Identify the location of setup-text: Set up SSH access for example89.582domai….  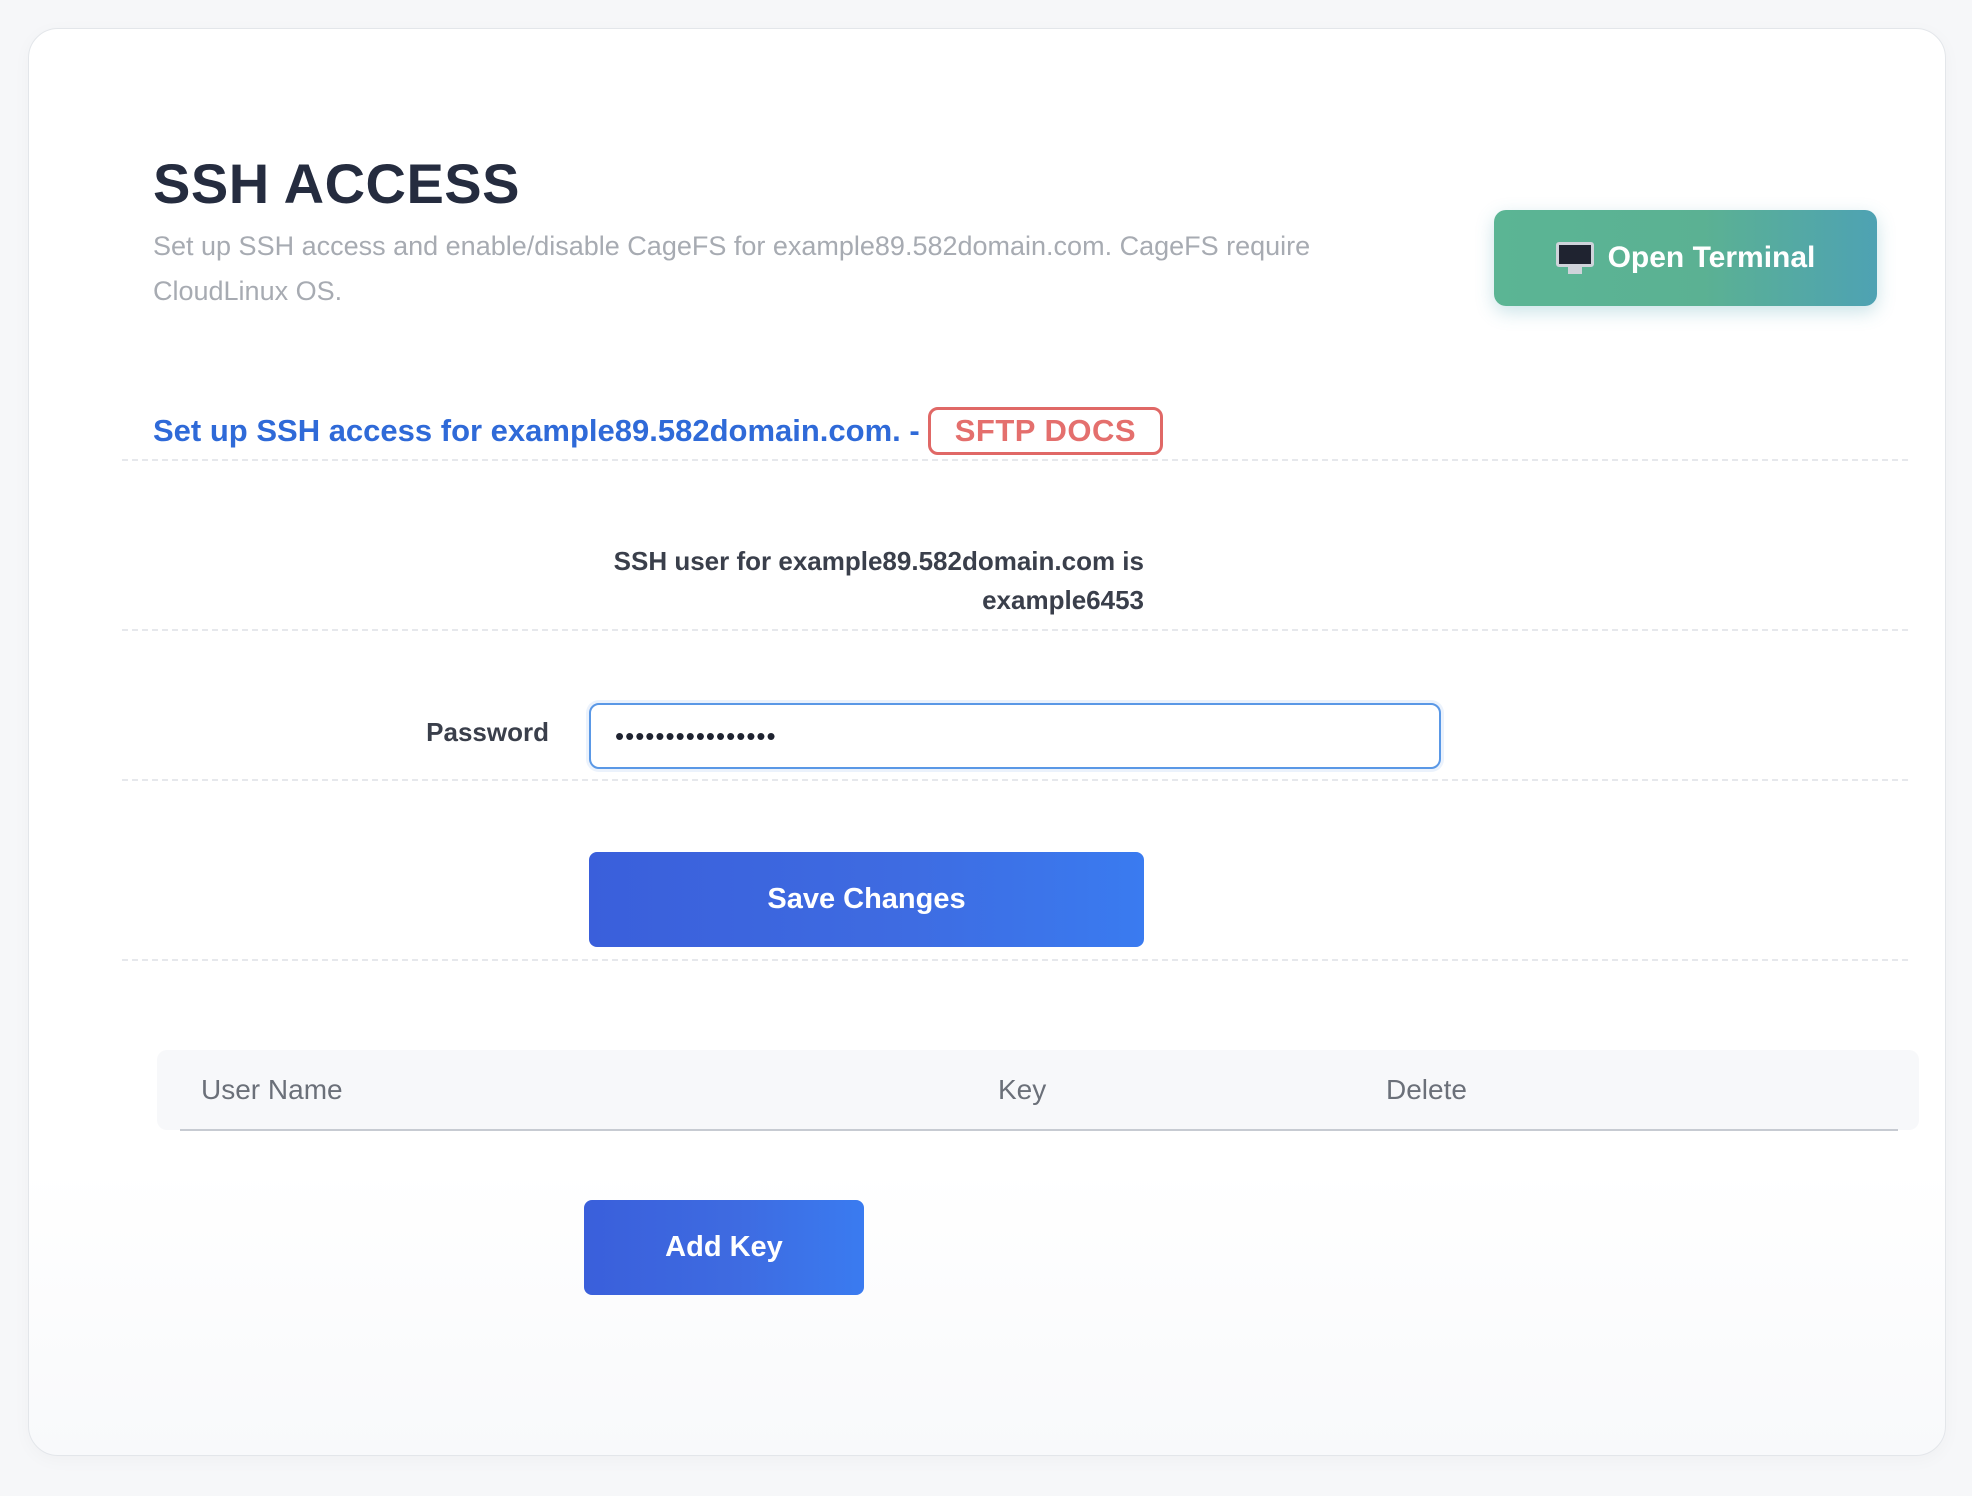
(536, 430).